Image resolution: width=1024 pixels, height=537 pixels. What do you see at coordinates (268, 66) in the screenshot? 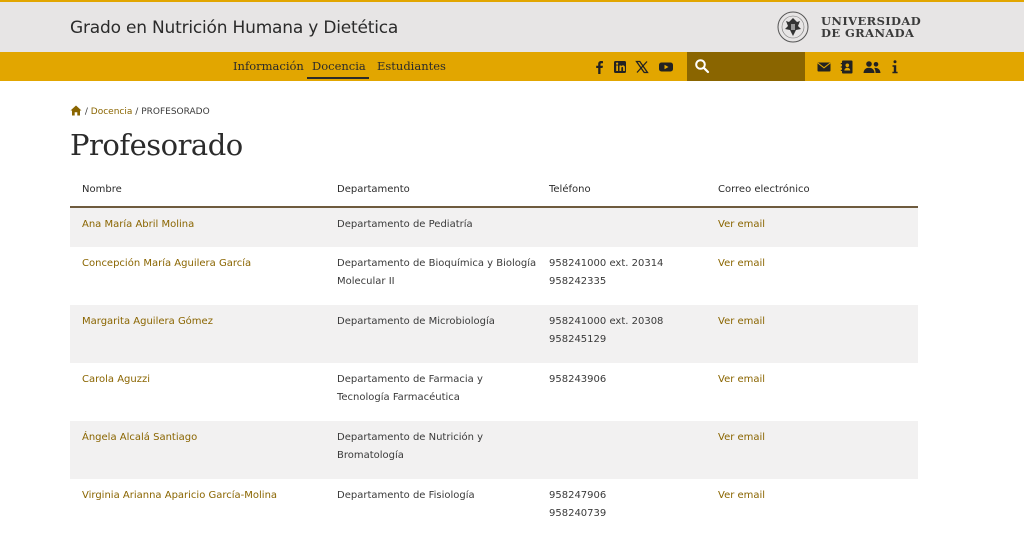
I see `nav-item-informacion: Información` at bounding box center [268, 66].